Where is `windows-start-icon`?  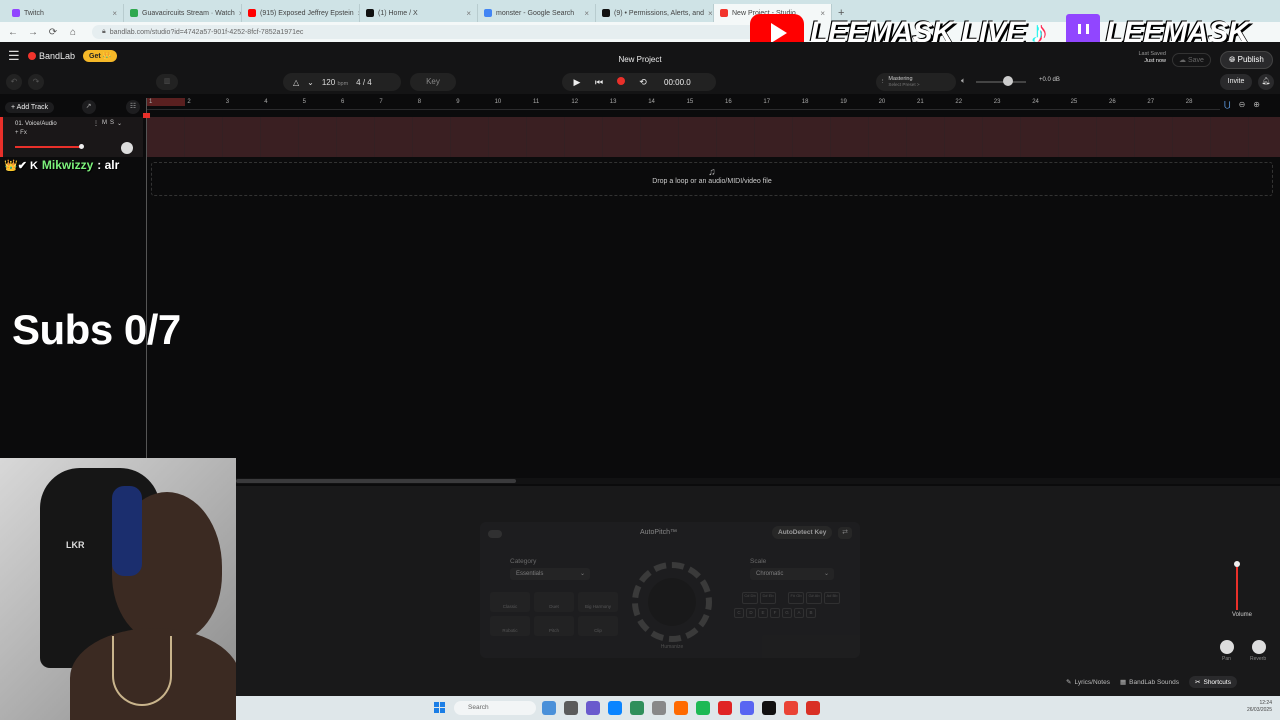 windows-start-icon is located at coordinates (440, 708).